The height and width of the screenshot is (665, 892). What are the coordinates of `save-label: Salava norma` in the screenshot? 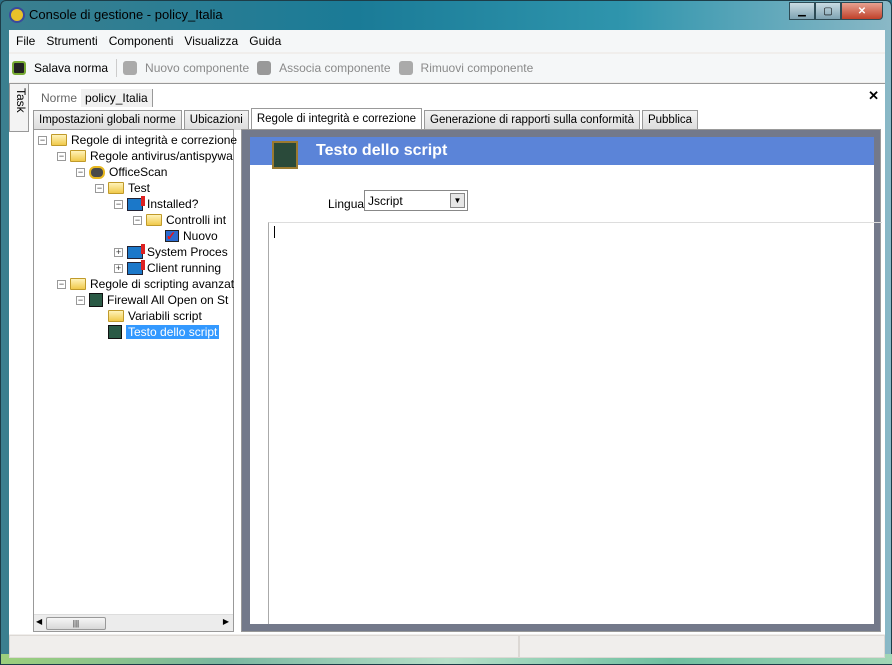 It's located at (71, 68).